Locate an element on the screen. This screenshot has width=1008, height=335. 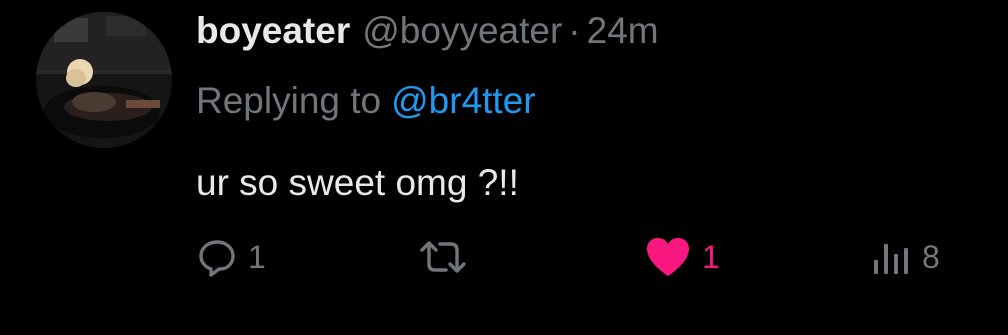
reply-button: 1 is located at coordinates (231, 257).